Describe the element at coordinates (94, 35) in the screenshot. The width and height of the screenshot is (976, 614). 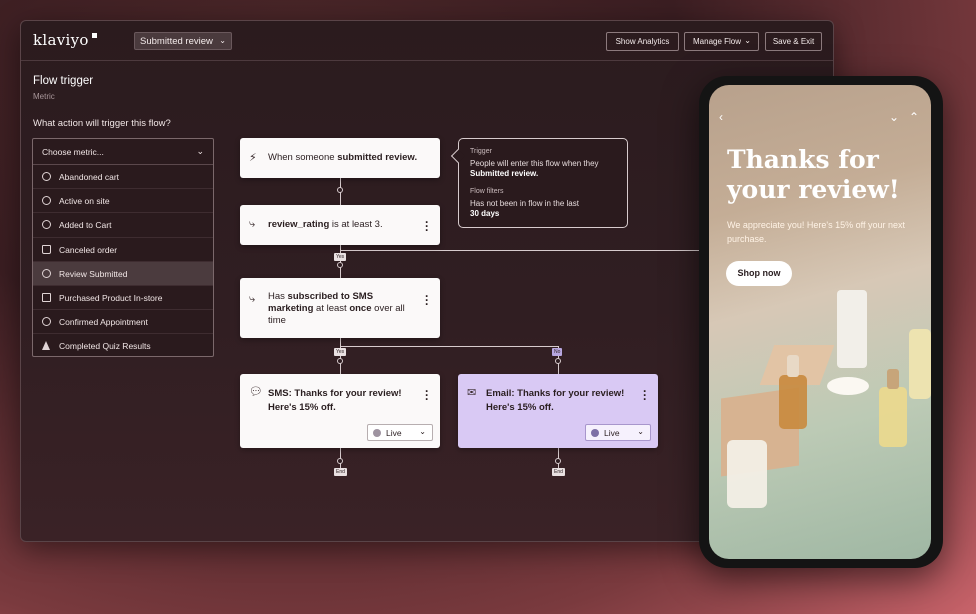
I see `logo-flag-icon` at that location.